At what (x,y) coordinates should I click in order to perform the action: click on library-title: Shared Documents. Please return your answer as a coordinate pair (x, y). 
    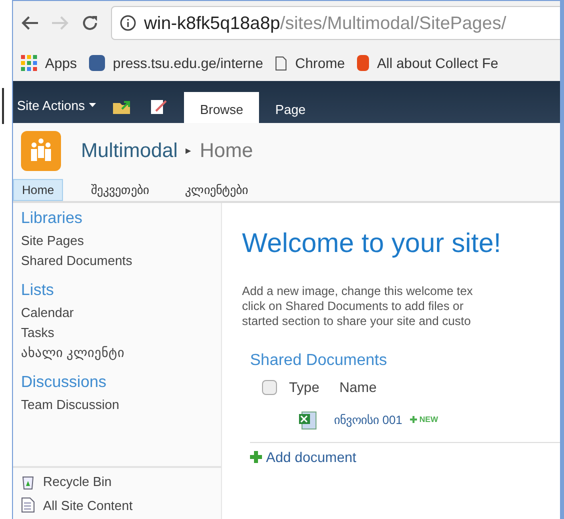
    Looking at the image, I should click on (405, 360).